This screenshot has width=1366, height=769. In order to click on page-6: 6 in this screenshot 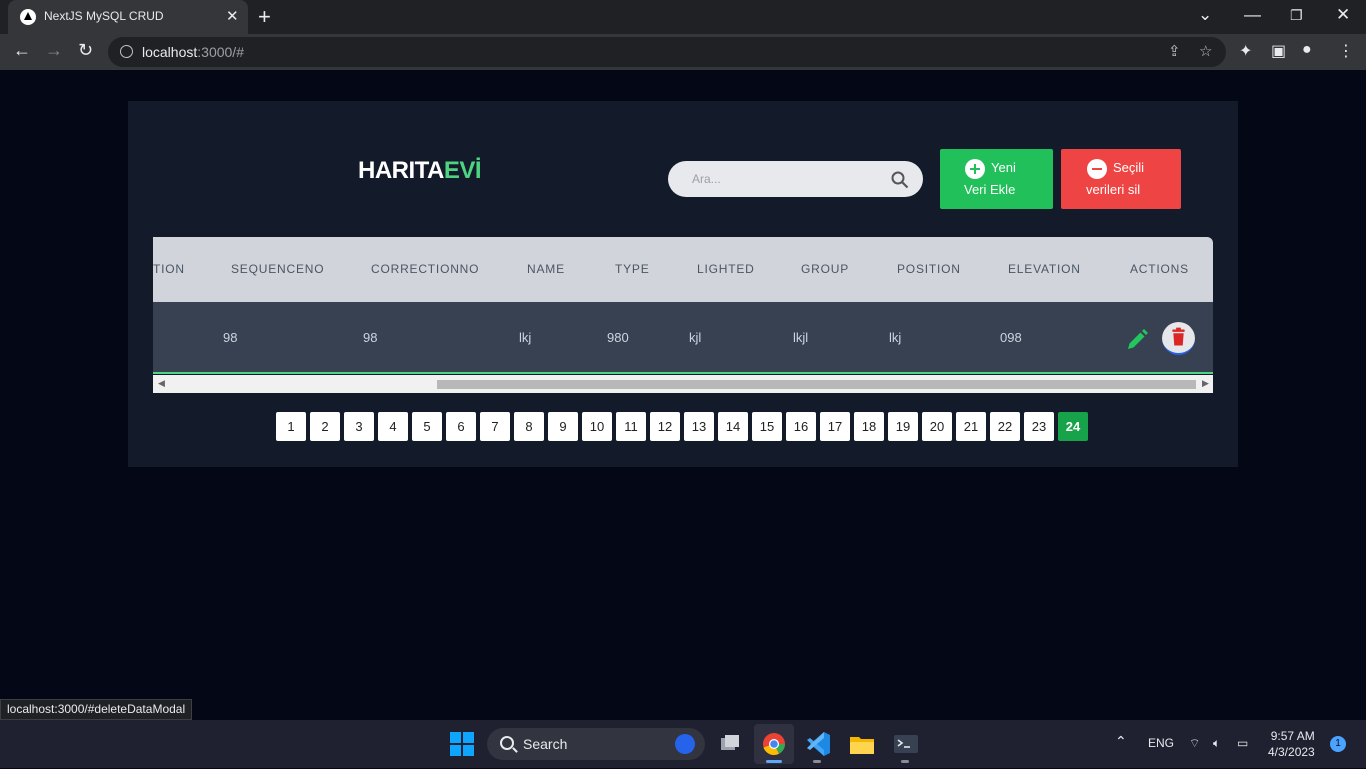, I will do `click(461, 426)`.